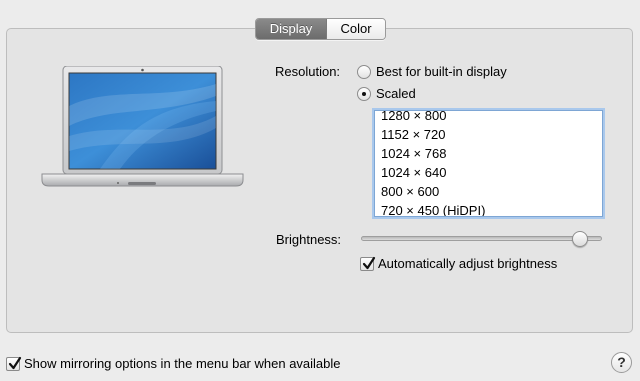 Image resolution: width=640 pixels, height=381 pixels. I want to click on radio-scaled: Scaled, so click(386, 93).